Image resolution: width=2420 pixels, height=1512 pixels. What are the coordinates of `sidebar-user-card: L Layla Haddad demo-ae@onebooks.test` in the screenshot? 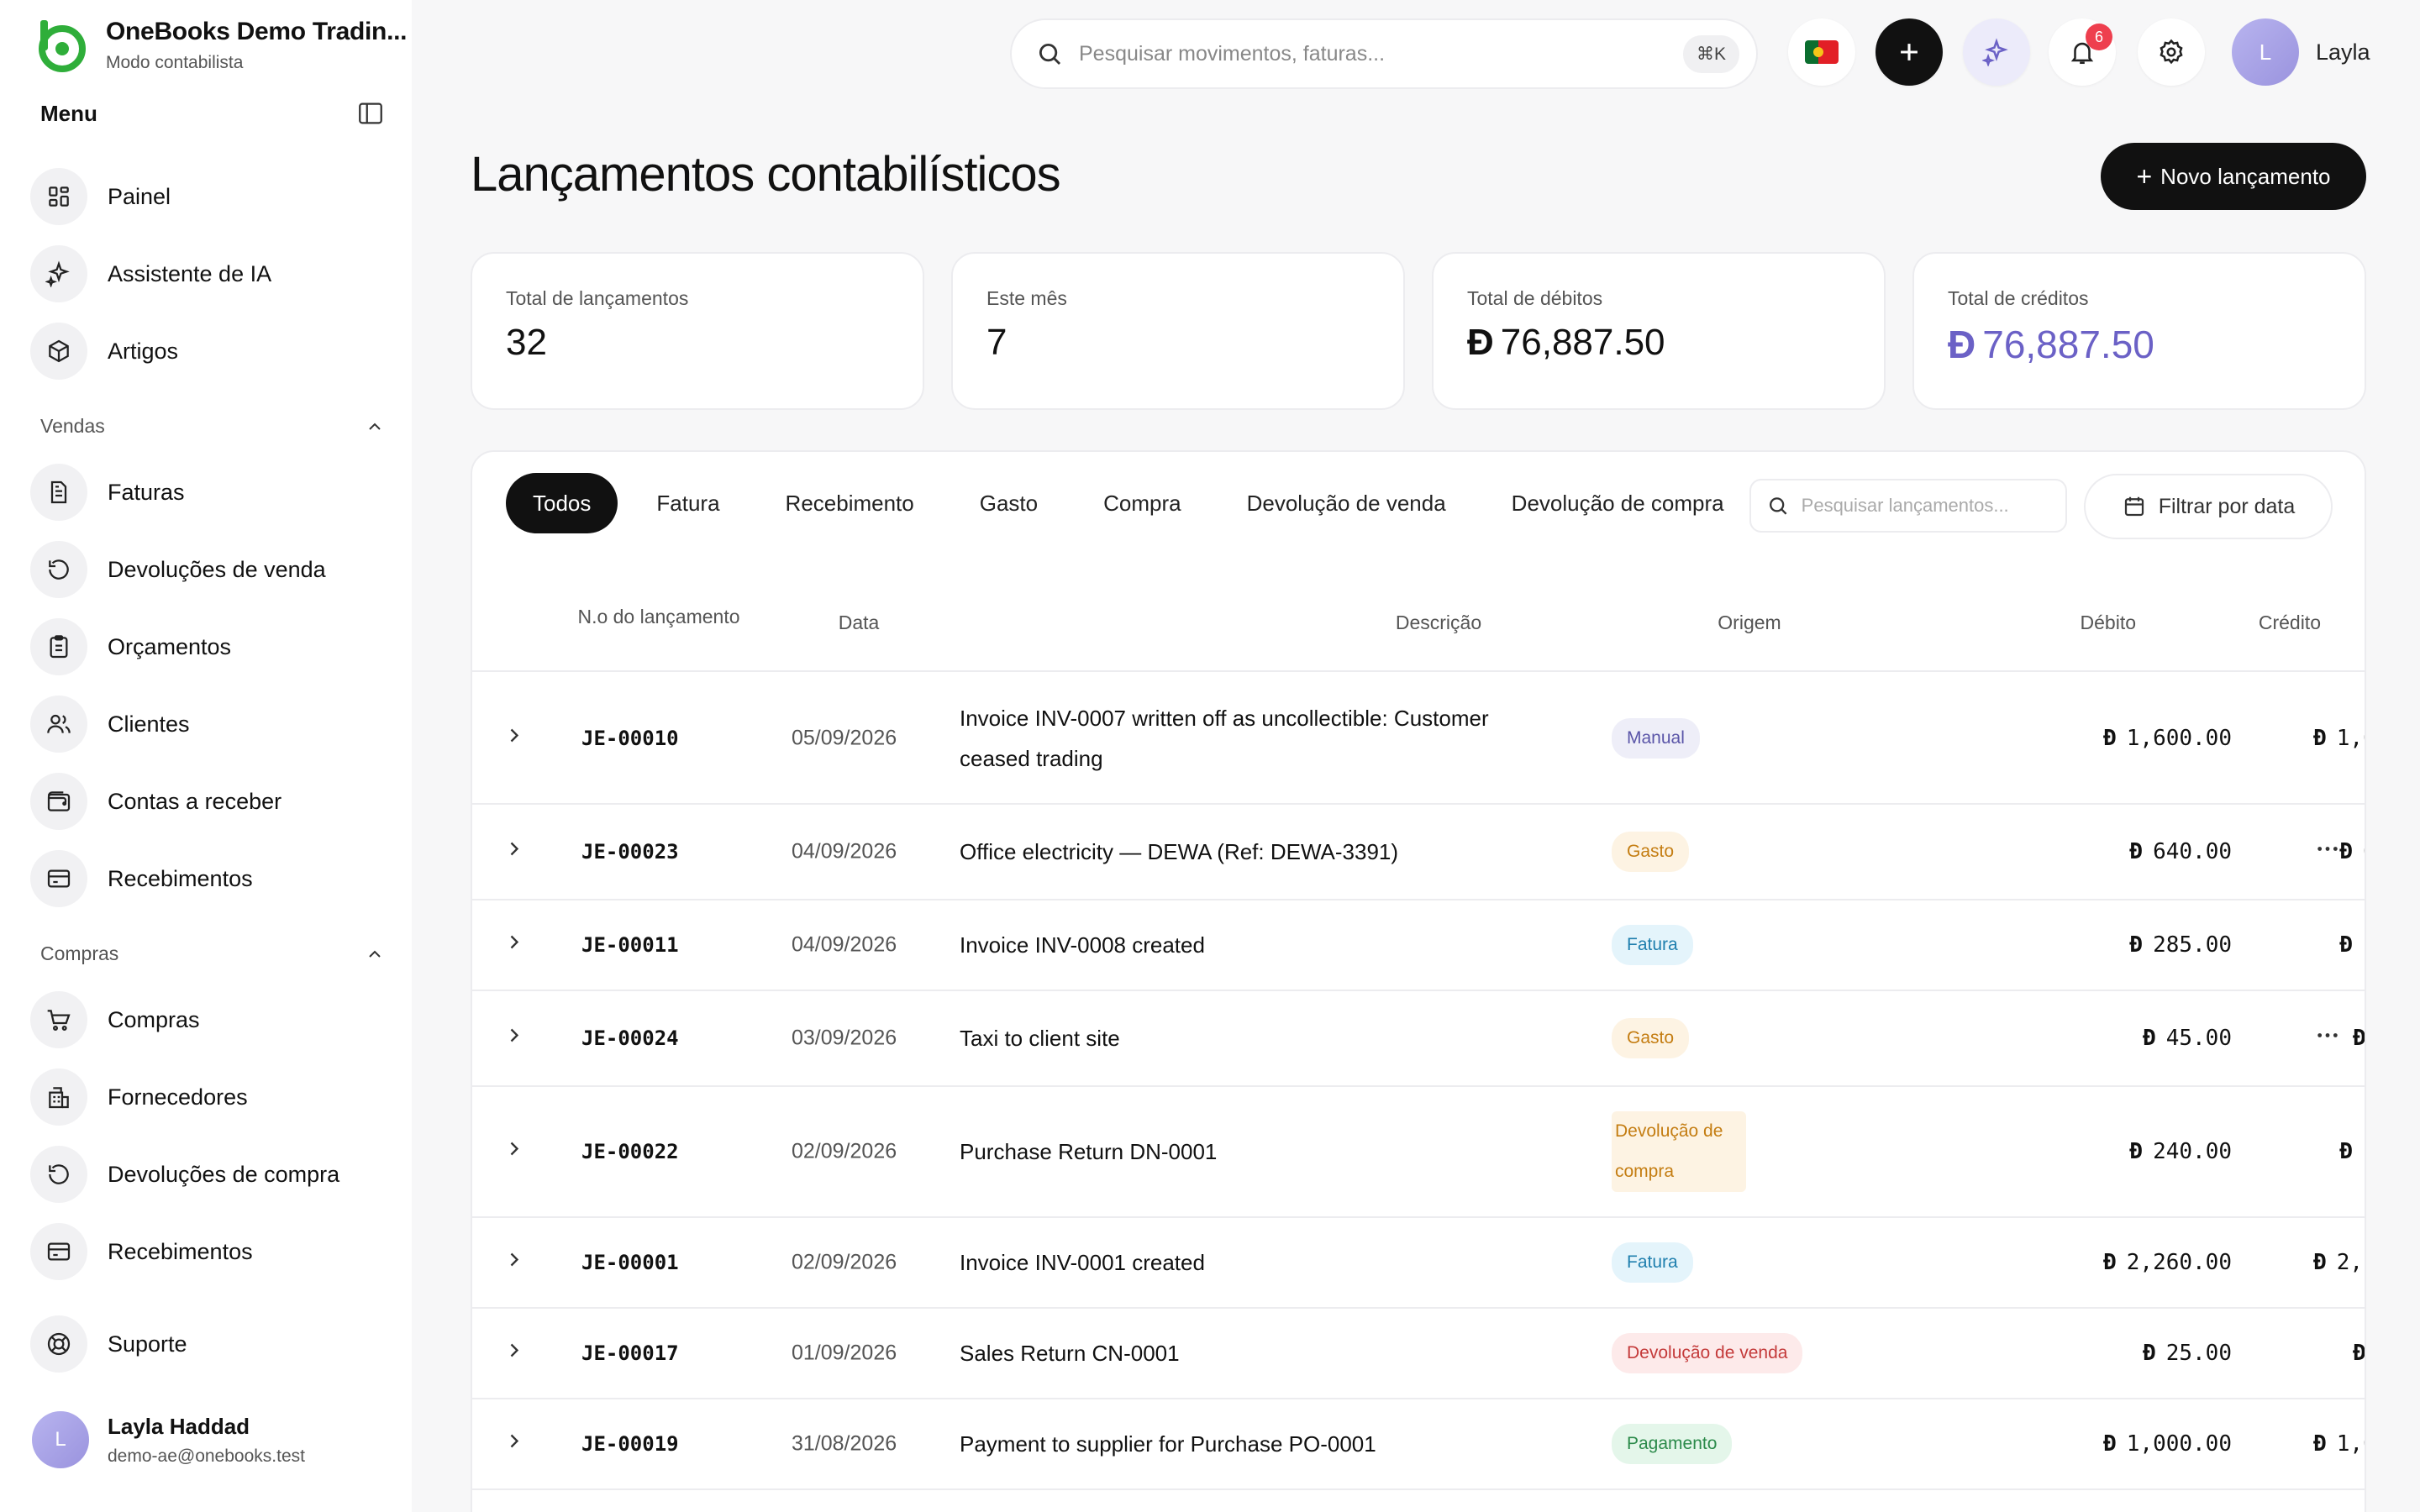 It's located at (168, 1439).